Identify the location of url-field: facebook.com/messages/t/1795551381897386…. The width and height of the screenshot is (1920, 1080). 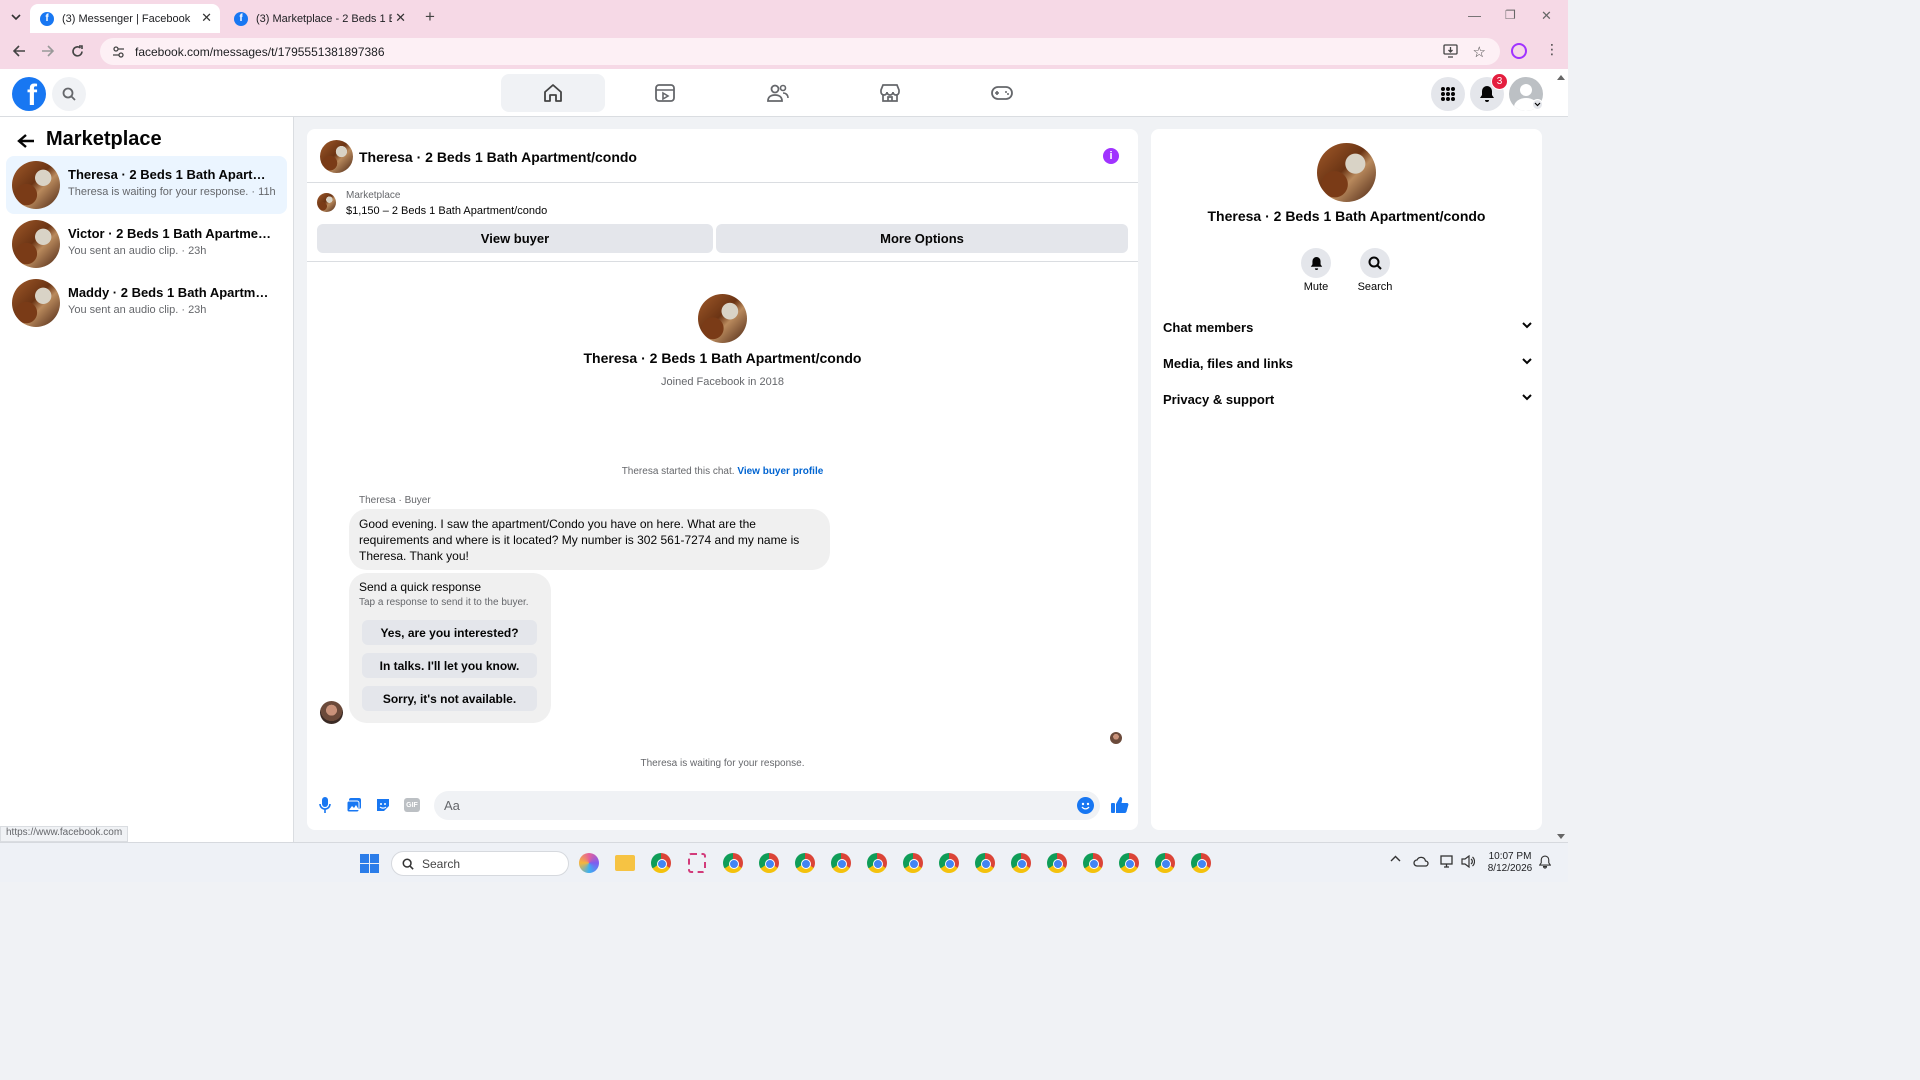
(800, 51).